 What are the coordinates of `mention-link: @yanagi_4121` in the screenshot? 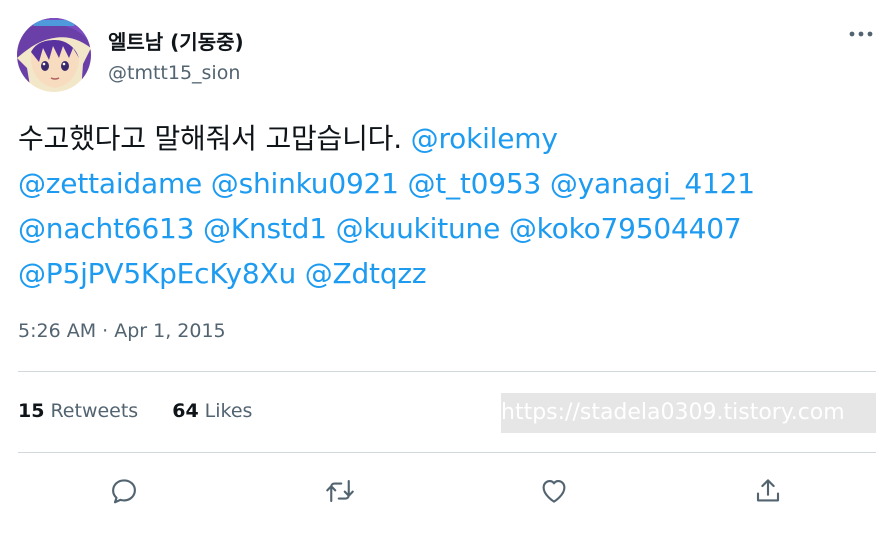 It's located at (652, 183).